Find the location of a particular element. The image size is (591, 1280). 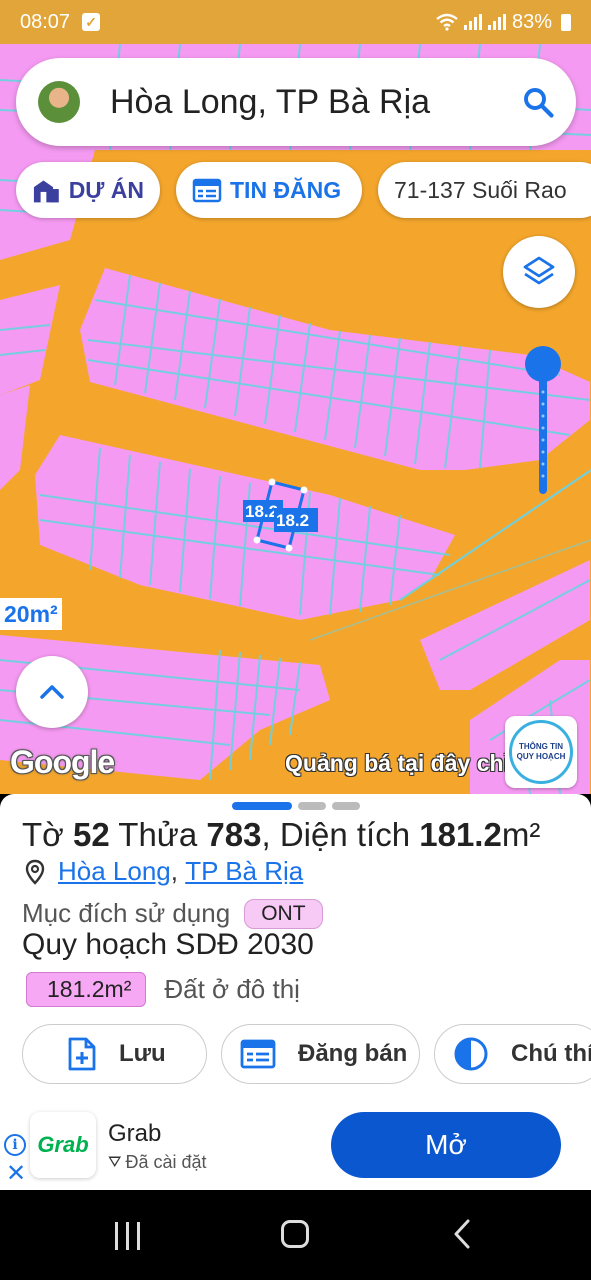

ad-app-name: Grab is located at coordinates (135, 1133).